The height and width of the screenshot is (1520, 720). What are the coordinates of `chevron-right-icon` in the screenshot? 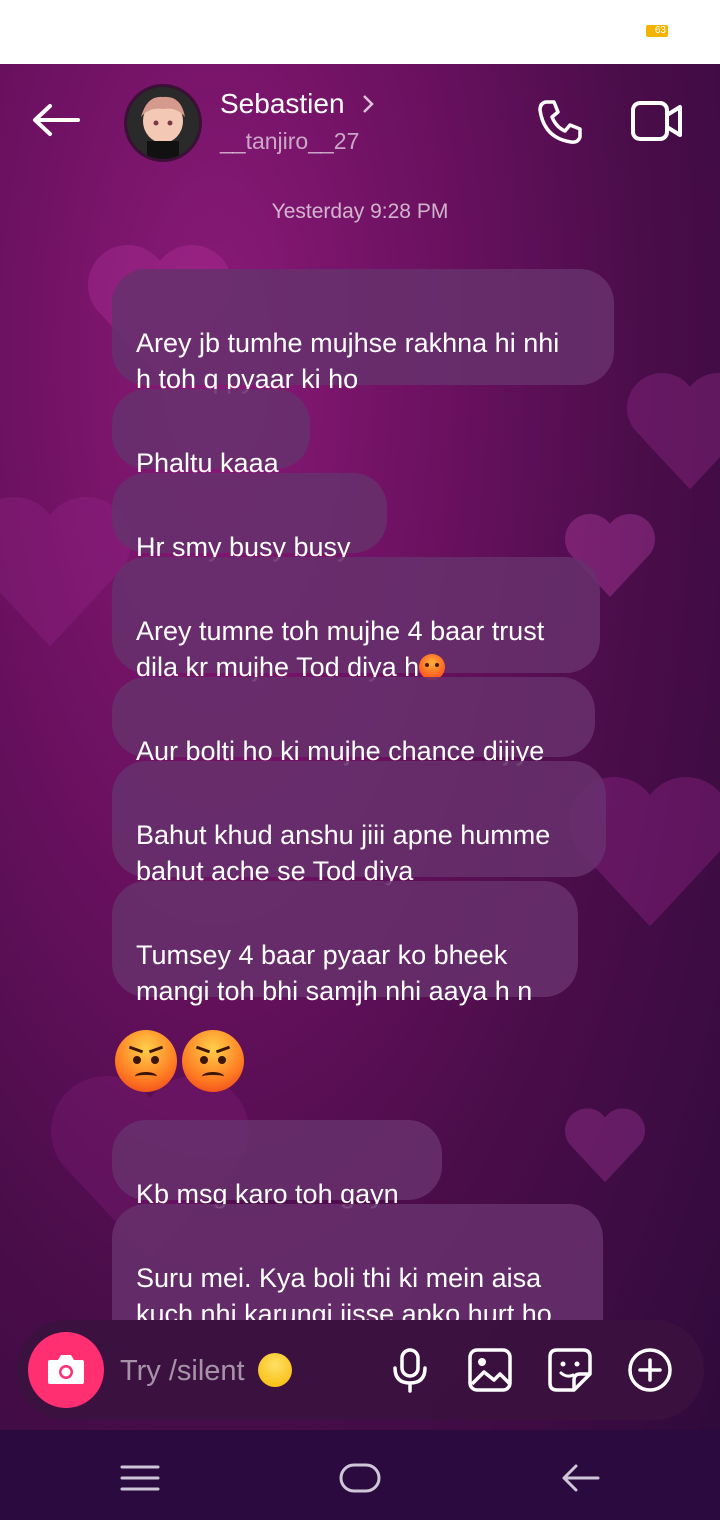 It's located at (368, 104).